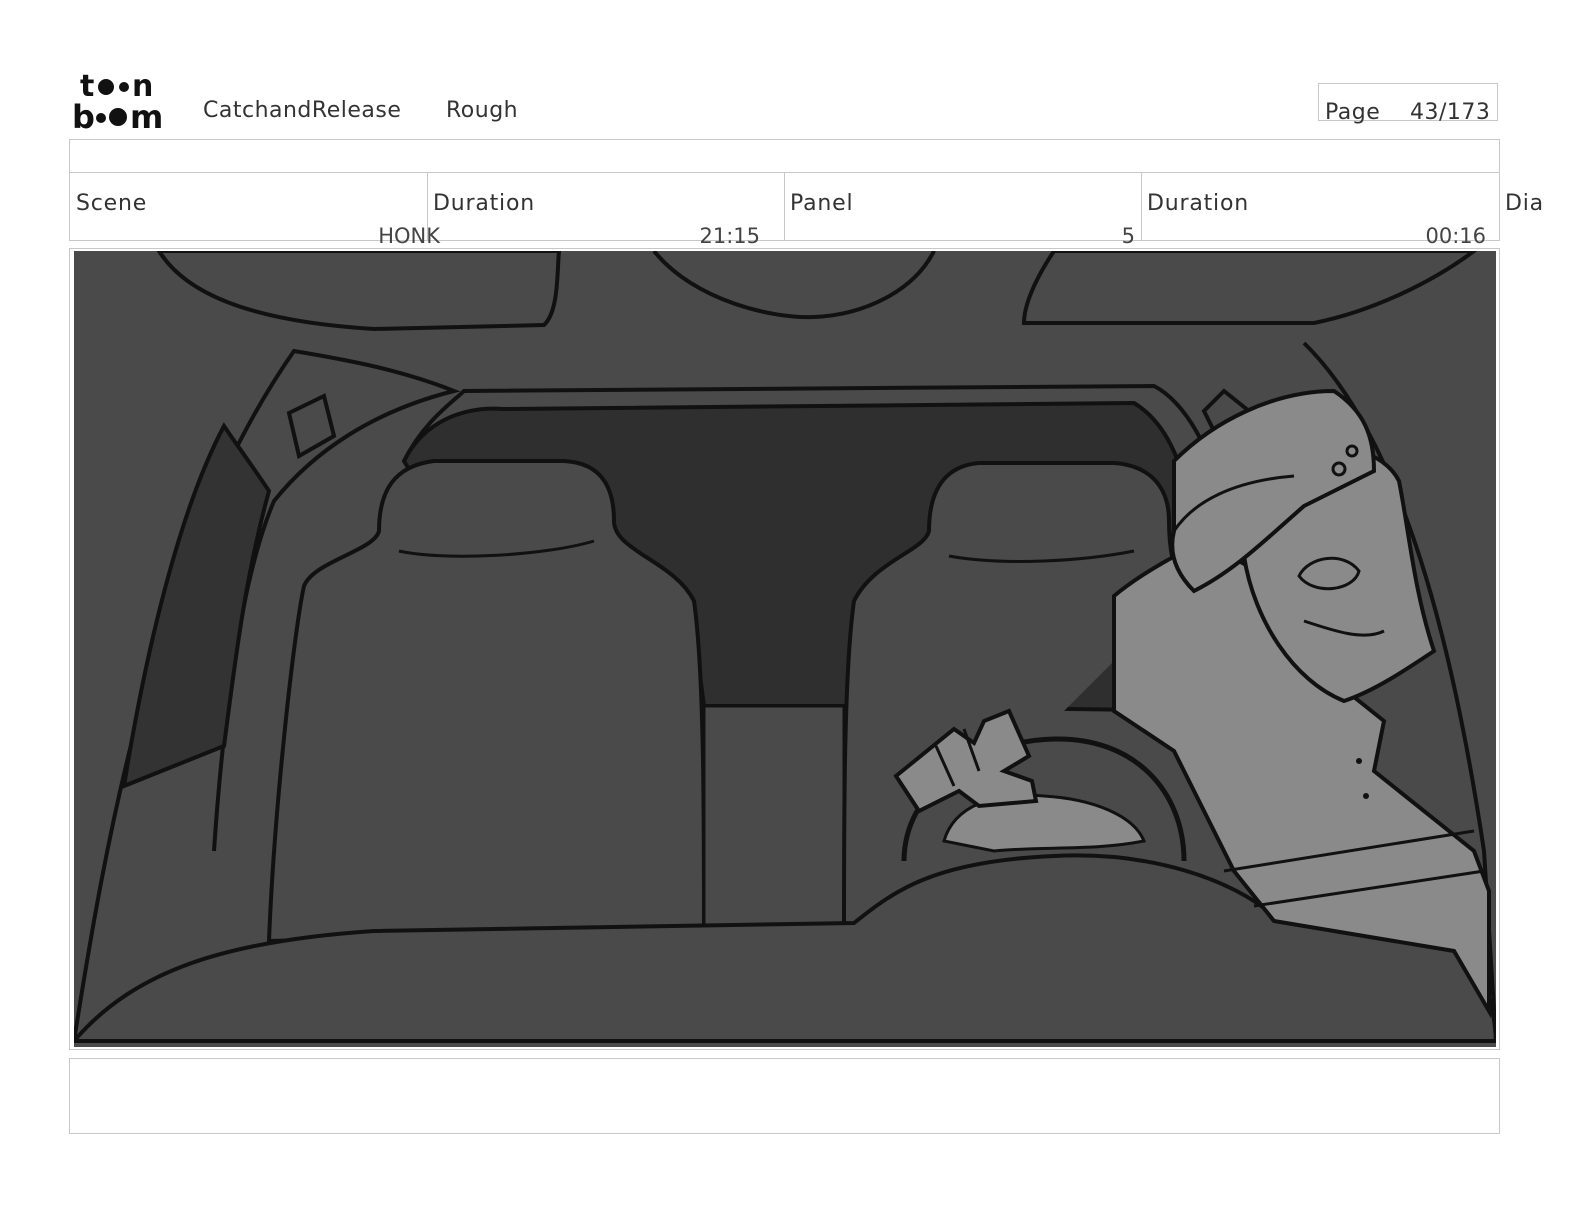 This screenshot has width=1584, height=1224. I want to click on toonboom-logo: t n b m, so click(117, 101).